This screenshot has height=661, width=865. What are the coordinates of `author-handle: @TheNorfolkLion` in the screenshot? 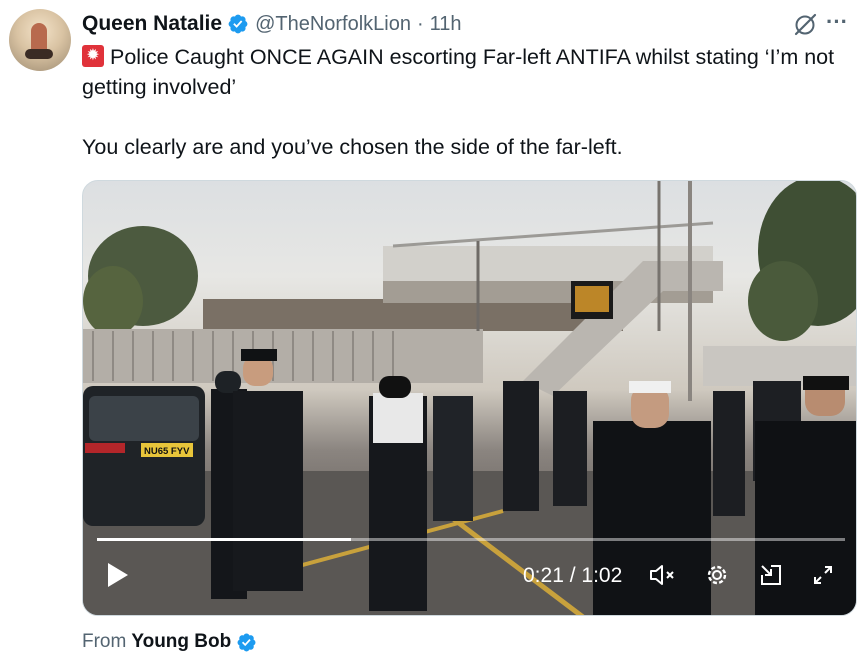 It's located at (333, 24).